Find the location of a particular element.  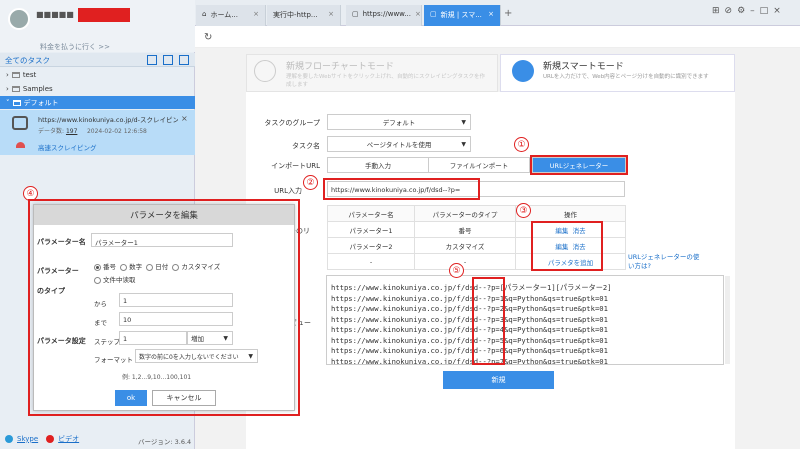

window-controls: ⊞⊘⚙–□× is located at coordinates (749, 11).